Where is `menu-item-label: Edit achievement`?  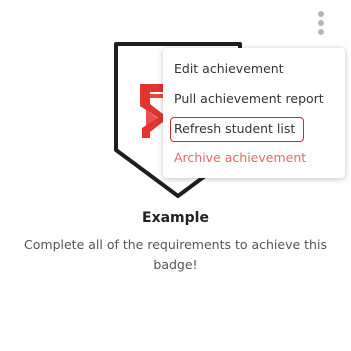
menu-item-label: Edit achievement is located at coordinates (229, 68).